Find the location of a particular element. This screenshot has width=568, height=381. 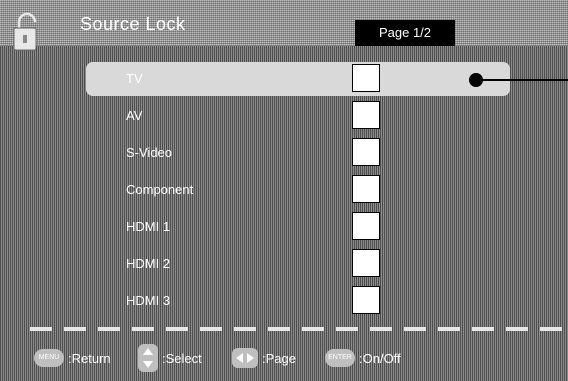

title-bar: Source Lock Page 1/2 is located at coordinates (284, 25).